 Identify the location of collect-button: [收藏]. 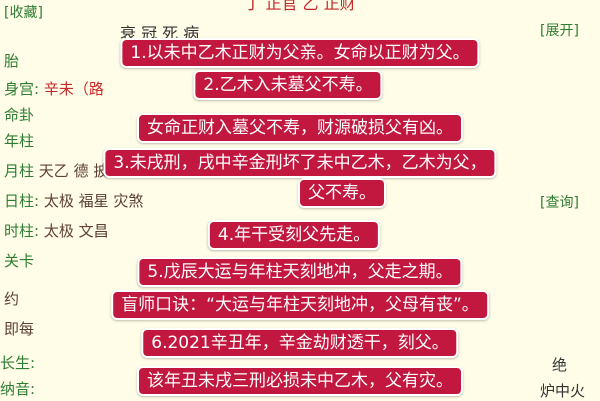
(23, 12).